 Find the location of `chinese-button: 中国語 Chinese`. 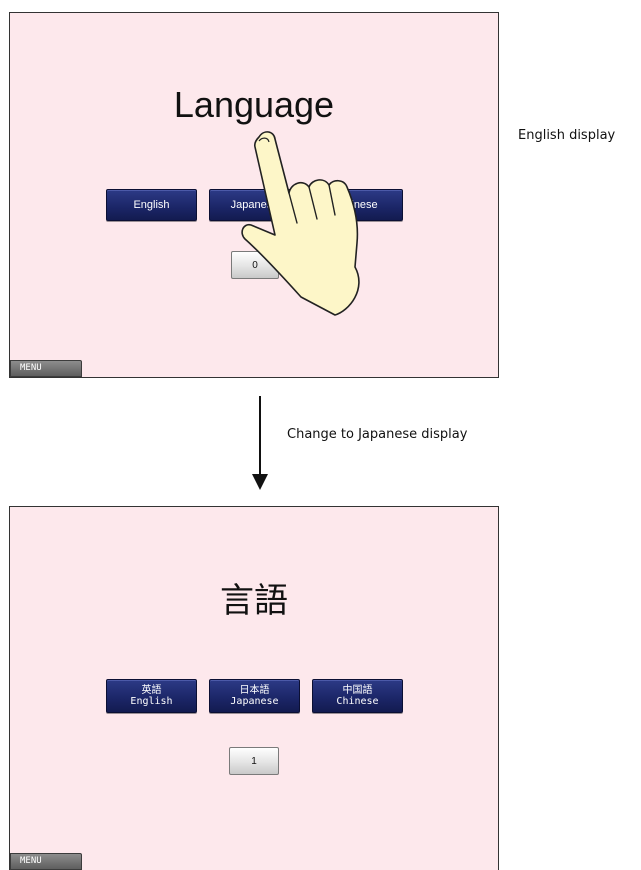

chinese-button: 中国語 Chinese is located at coordinates (357, 696).